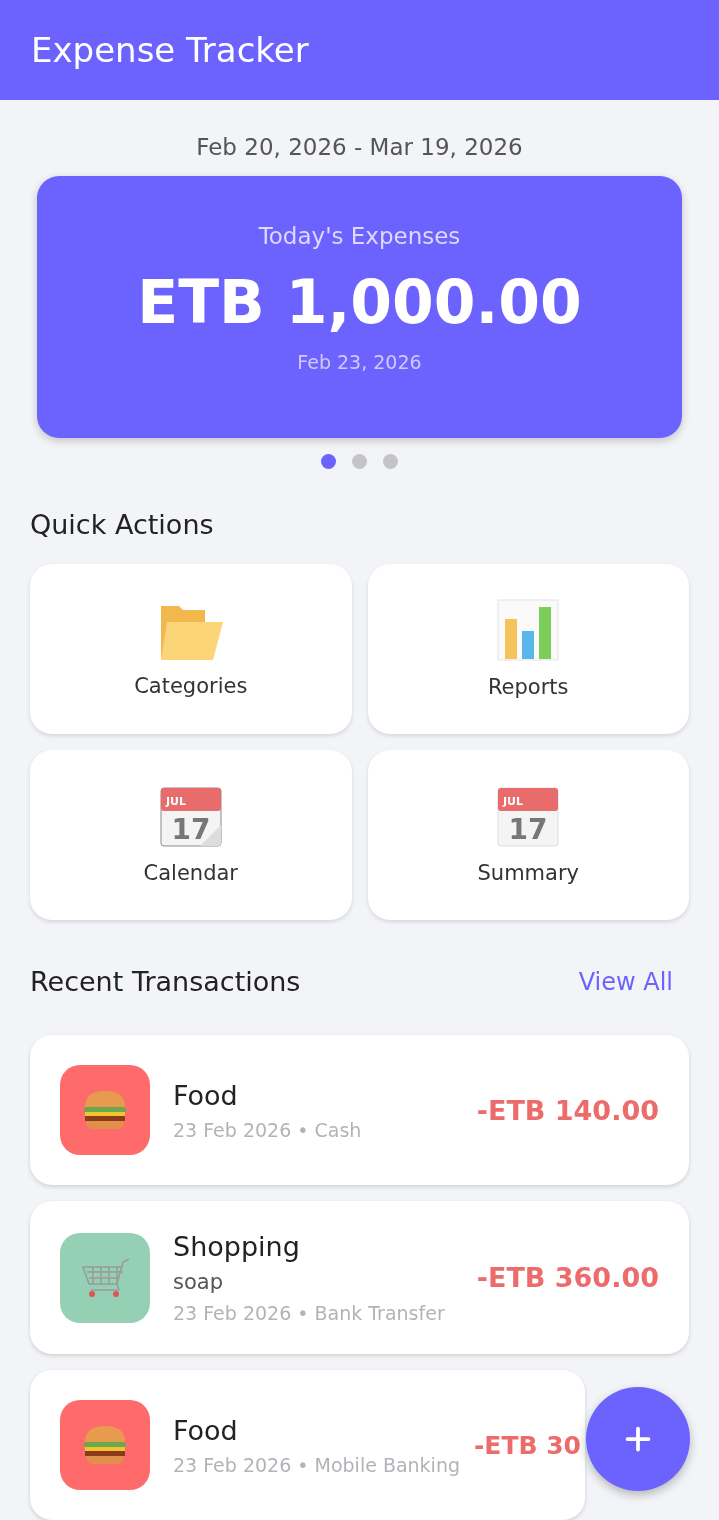 The height and width of the screenshot is (1520, 719). What do you see at coordinates (237, 1246) in the screenshot?
I see `category-name: Shopping` at bounding box center [237, 1246].